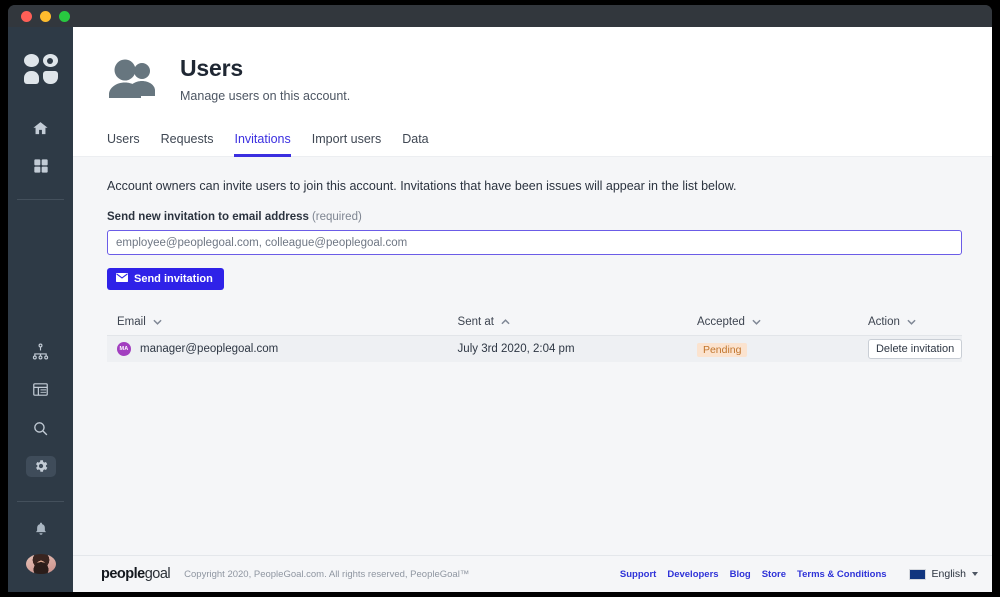 This screenshot has width=1000, height=597. I want to click on peoplegoal-logo-icon, so click(40, 69).